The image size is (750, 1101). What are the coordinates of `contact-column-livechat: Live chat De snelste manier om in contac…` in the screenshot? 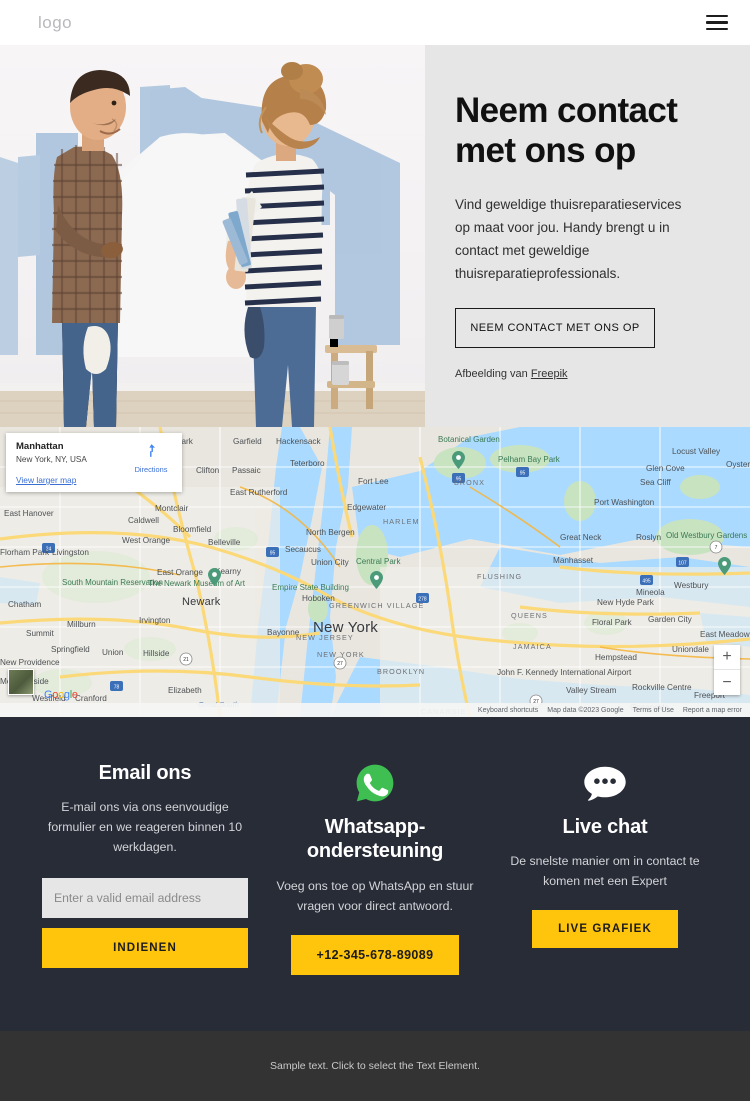 It's located at (605, 868).